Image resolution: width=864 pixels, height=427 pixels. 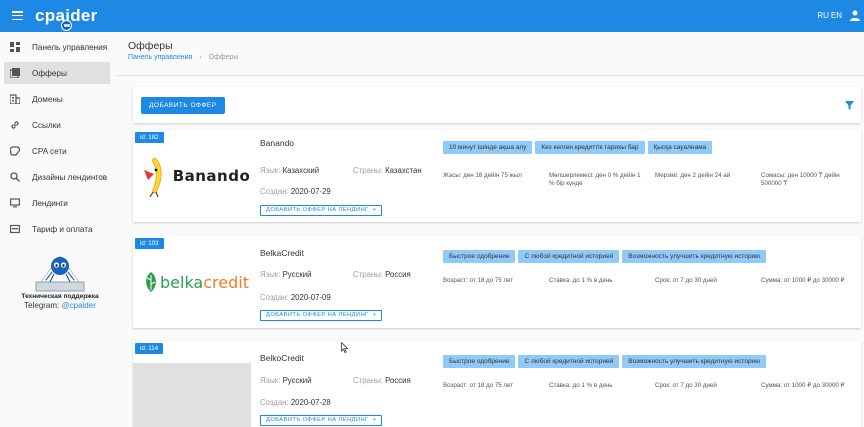 I want to click on sidebar-item-label: Ссылки, so click(x=46, y=125).